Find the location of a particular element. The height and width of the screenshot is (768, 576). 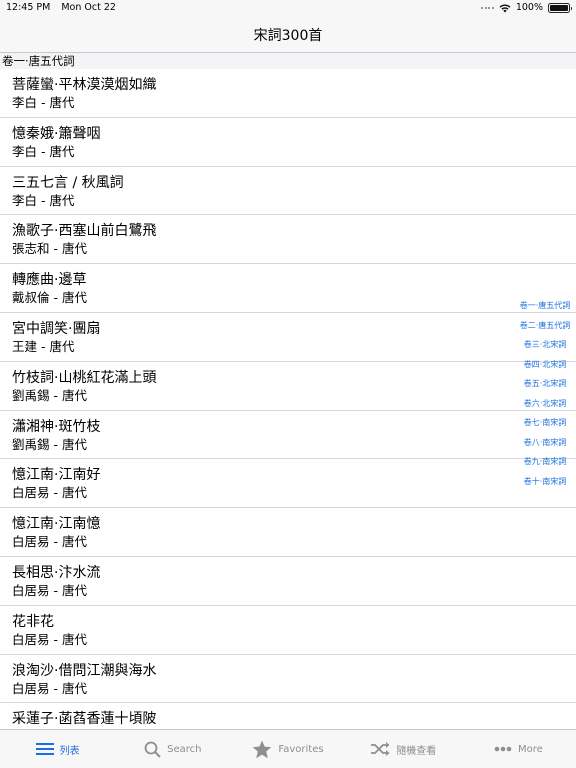

star-icon is located at coordinates (262, 749).